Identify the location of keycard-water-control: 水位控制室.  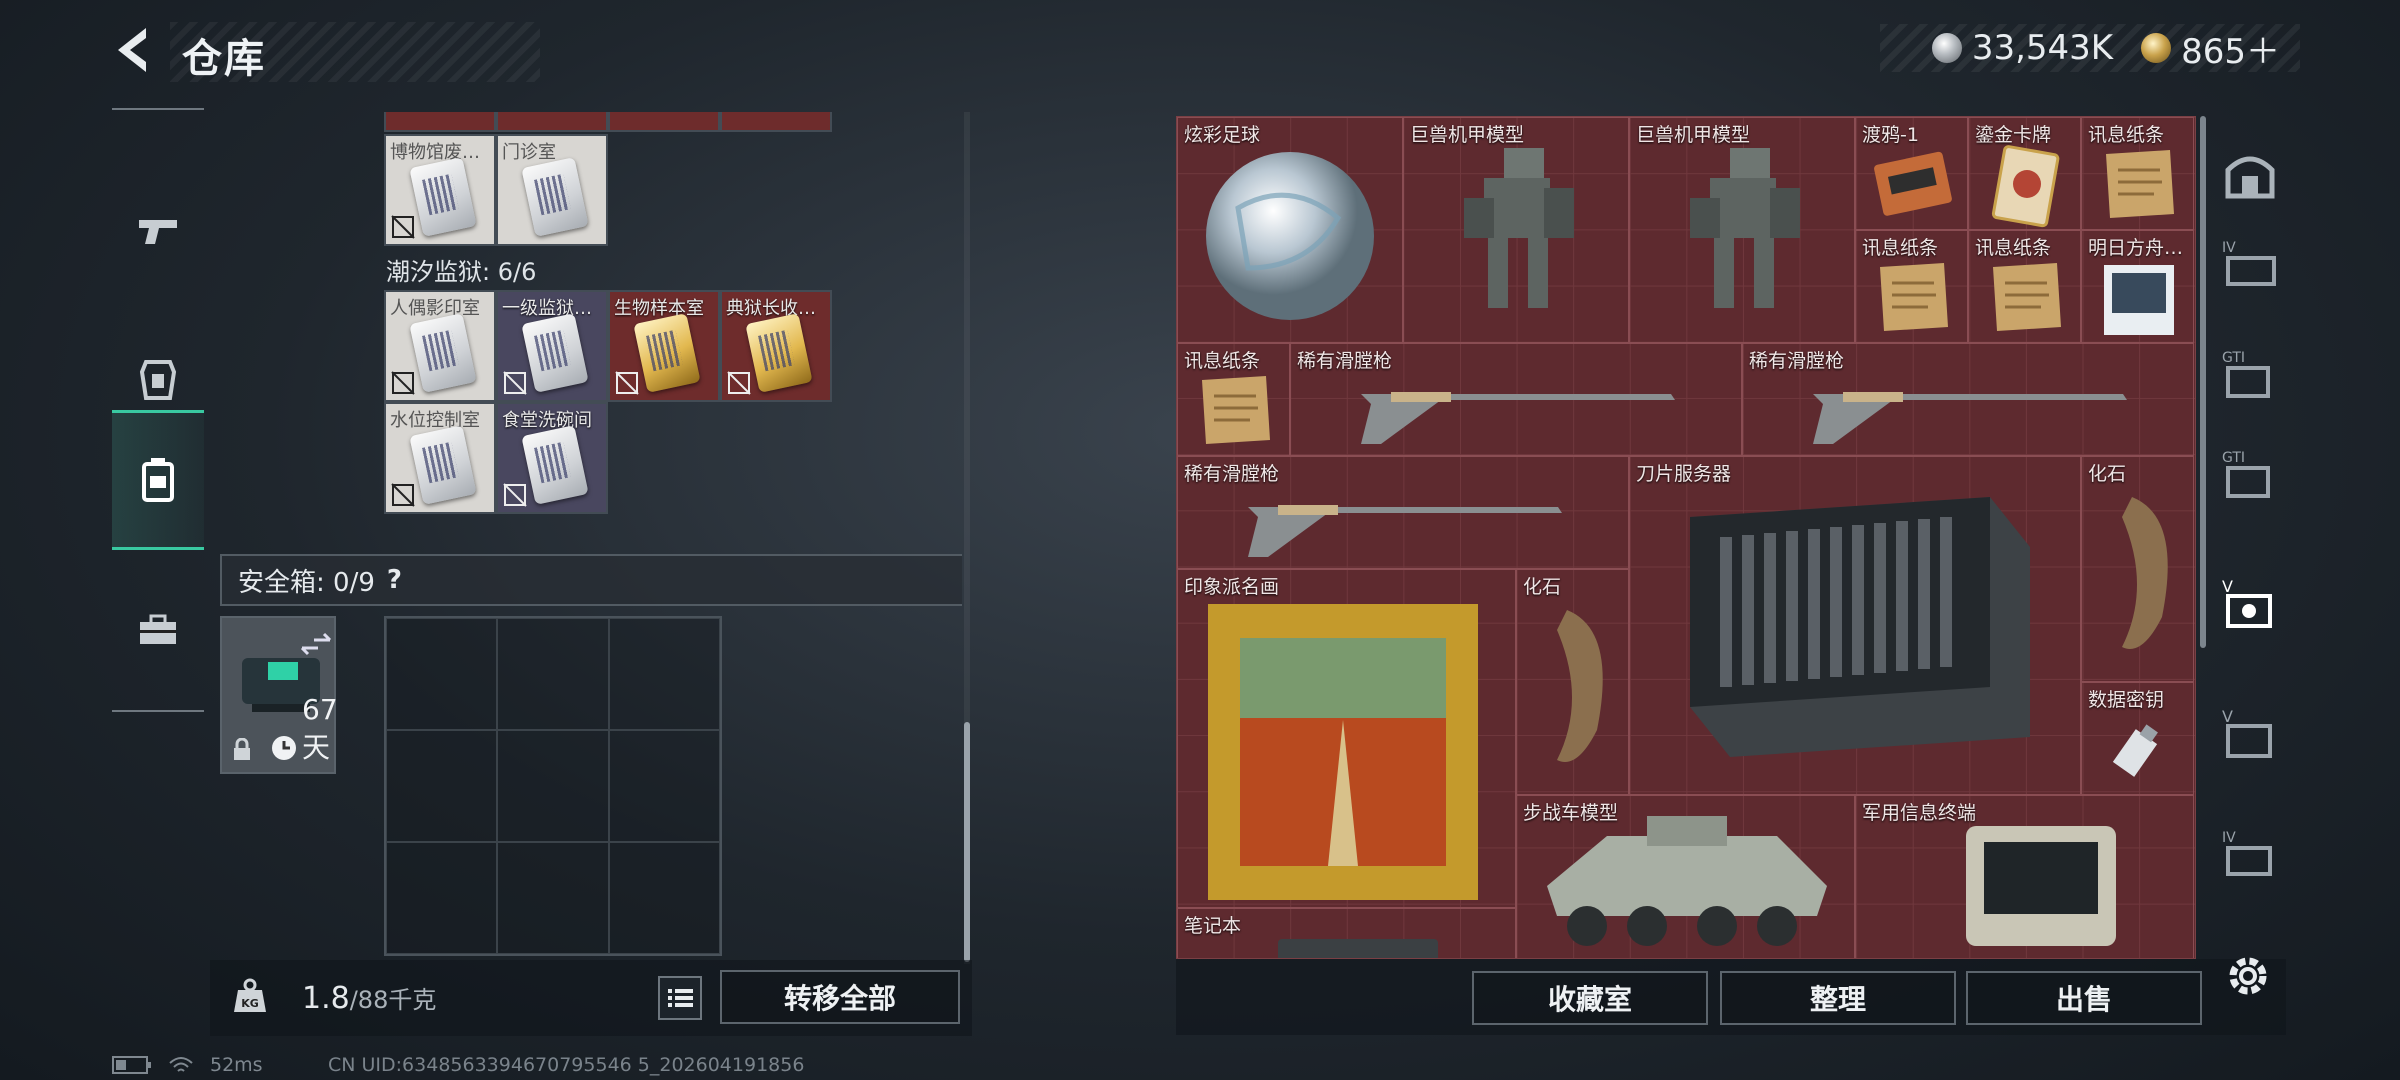
(440, 458).